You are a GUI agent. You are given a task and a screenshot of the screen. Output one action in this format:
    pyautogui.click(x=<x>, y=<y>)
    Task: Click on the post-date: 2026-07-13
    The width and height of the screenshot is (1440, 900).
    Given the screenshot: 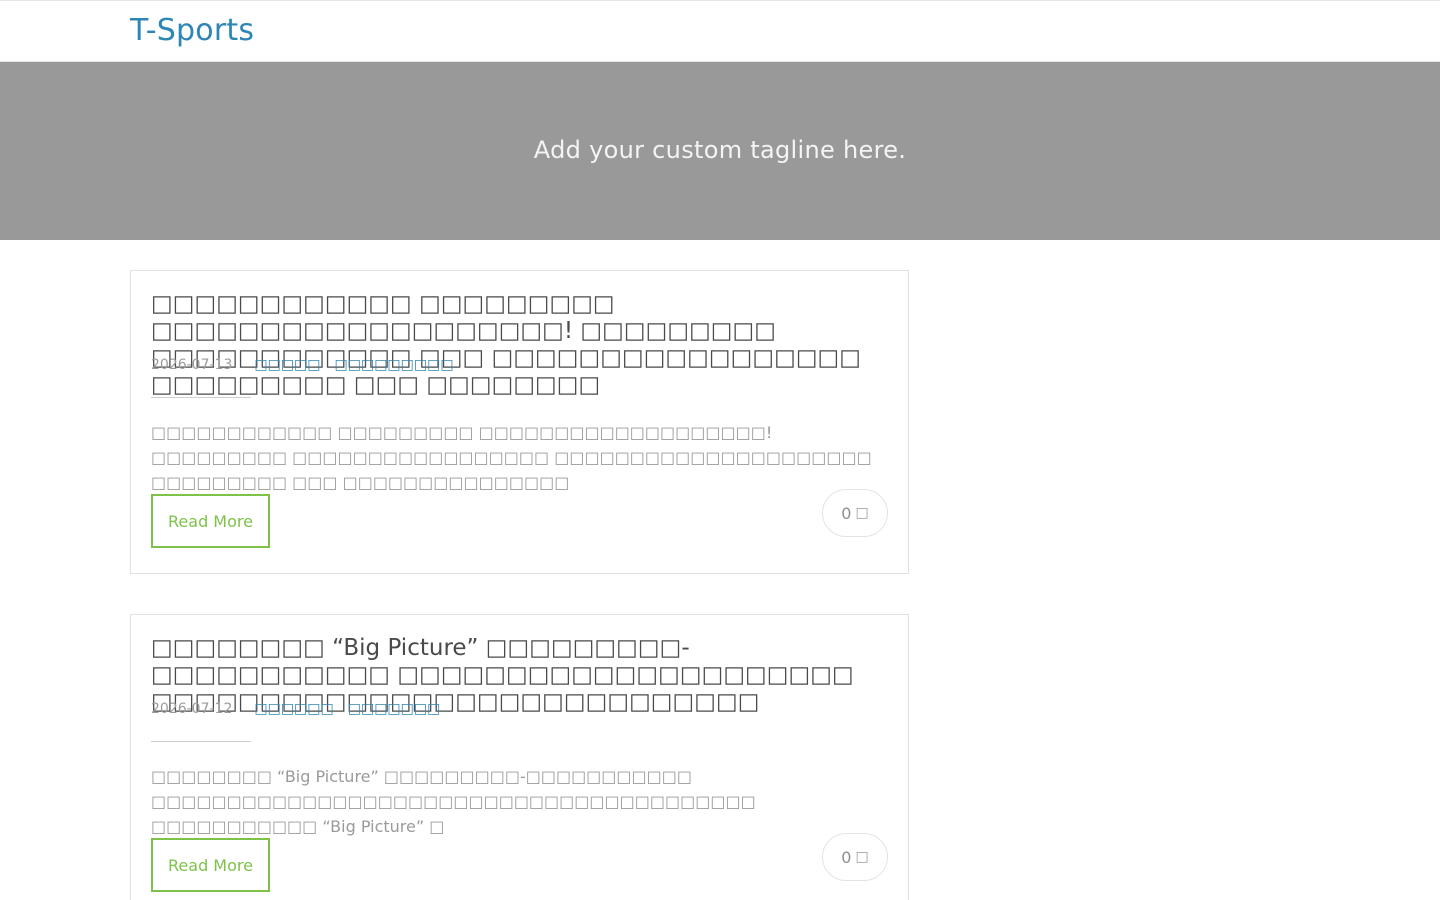 What is the action you would take?
    pyautogui.click(x=192, y=365)
    